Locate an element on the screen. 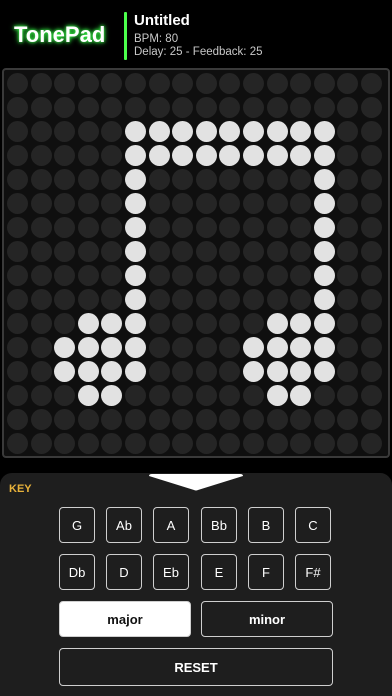 The image size is (392, 696). key-button-bb: Bb is located at coordinates (219, 525).